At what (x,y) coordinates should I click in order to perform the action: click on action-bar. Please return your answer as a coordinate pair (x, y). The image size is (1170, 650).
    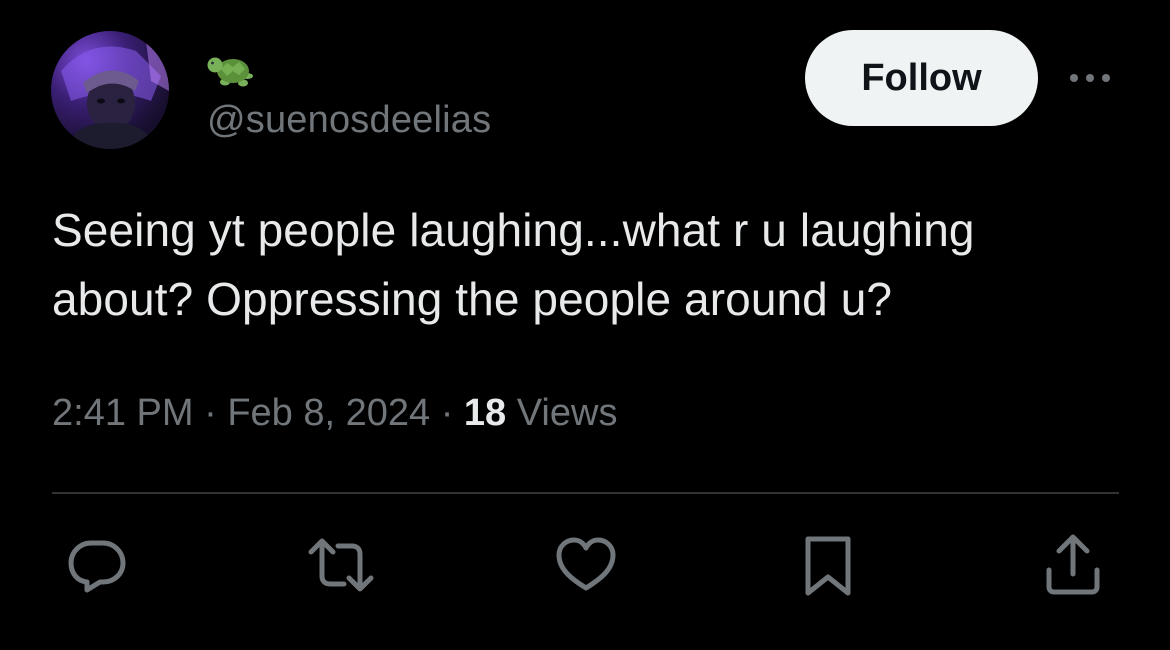
    Looking at the image, I should click on (585, 565).